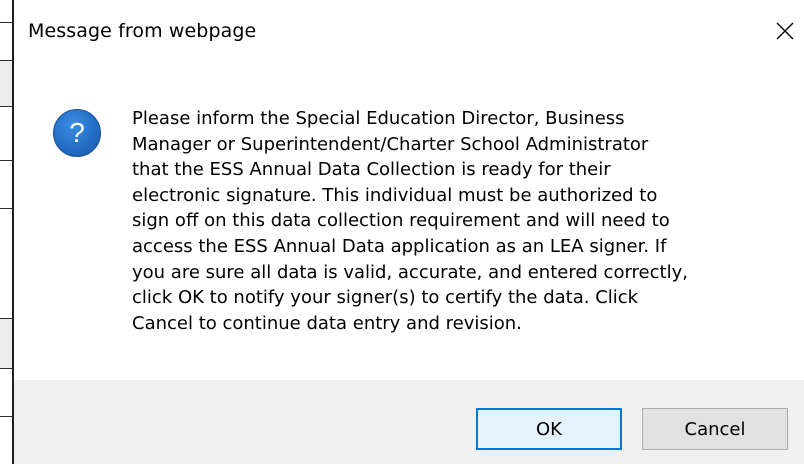 The width and height of the screenshot is (804, 464). Describe the element at coordinates (409, 32) in the screenshot. I see `dialog-title-bar: Message from webpage` at that location.